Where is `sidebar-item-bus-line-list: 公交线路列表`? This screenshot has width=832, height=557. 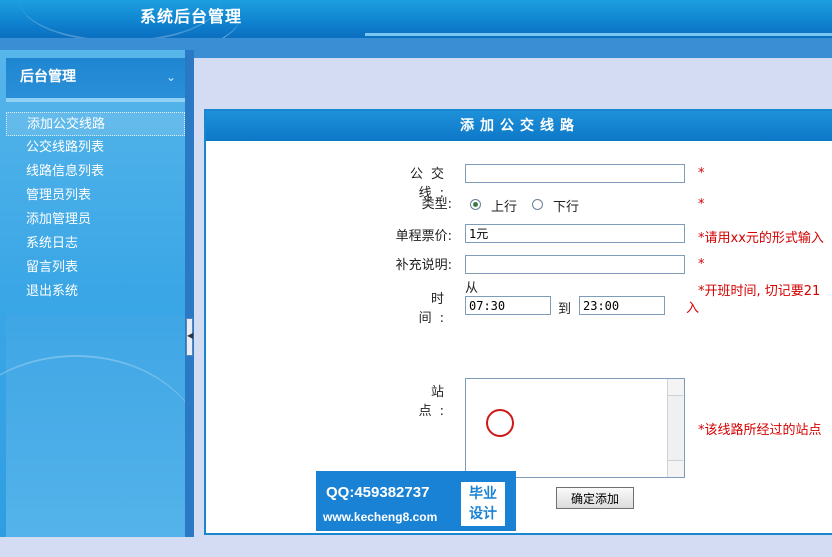 sidebar-item-bus-line-list: 公交线路列表 is located at coordinates (95, 148).